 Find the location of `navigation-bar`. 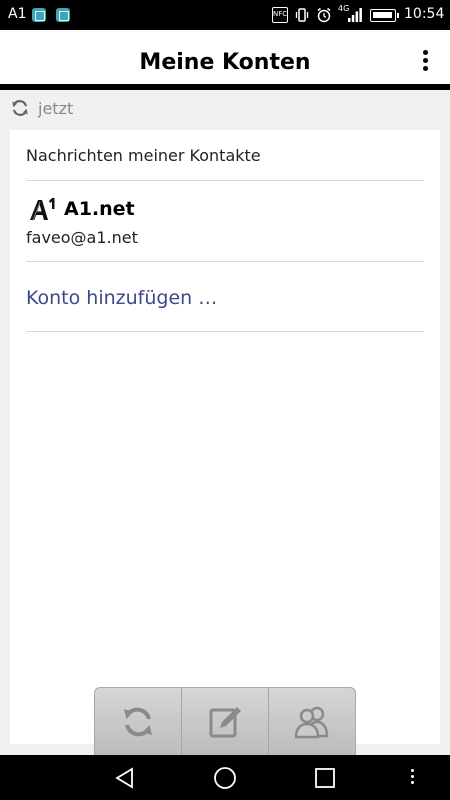

navigation-bar is located at coordinates (225, 777).